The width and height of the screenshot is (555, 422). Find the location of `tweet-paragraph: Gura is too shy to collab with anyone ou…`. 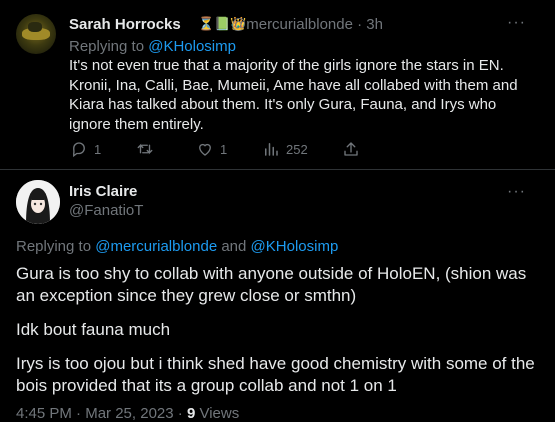

tweet-paragraph: Gura is too shy to collab with anyone ou… is located at coordinates (271, 284).